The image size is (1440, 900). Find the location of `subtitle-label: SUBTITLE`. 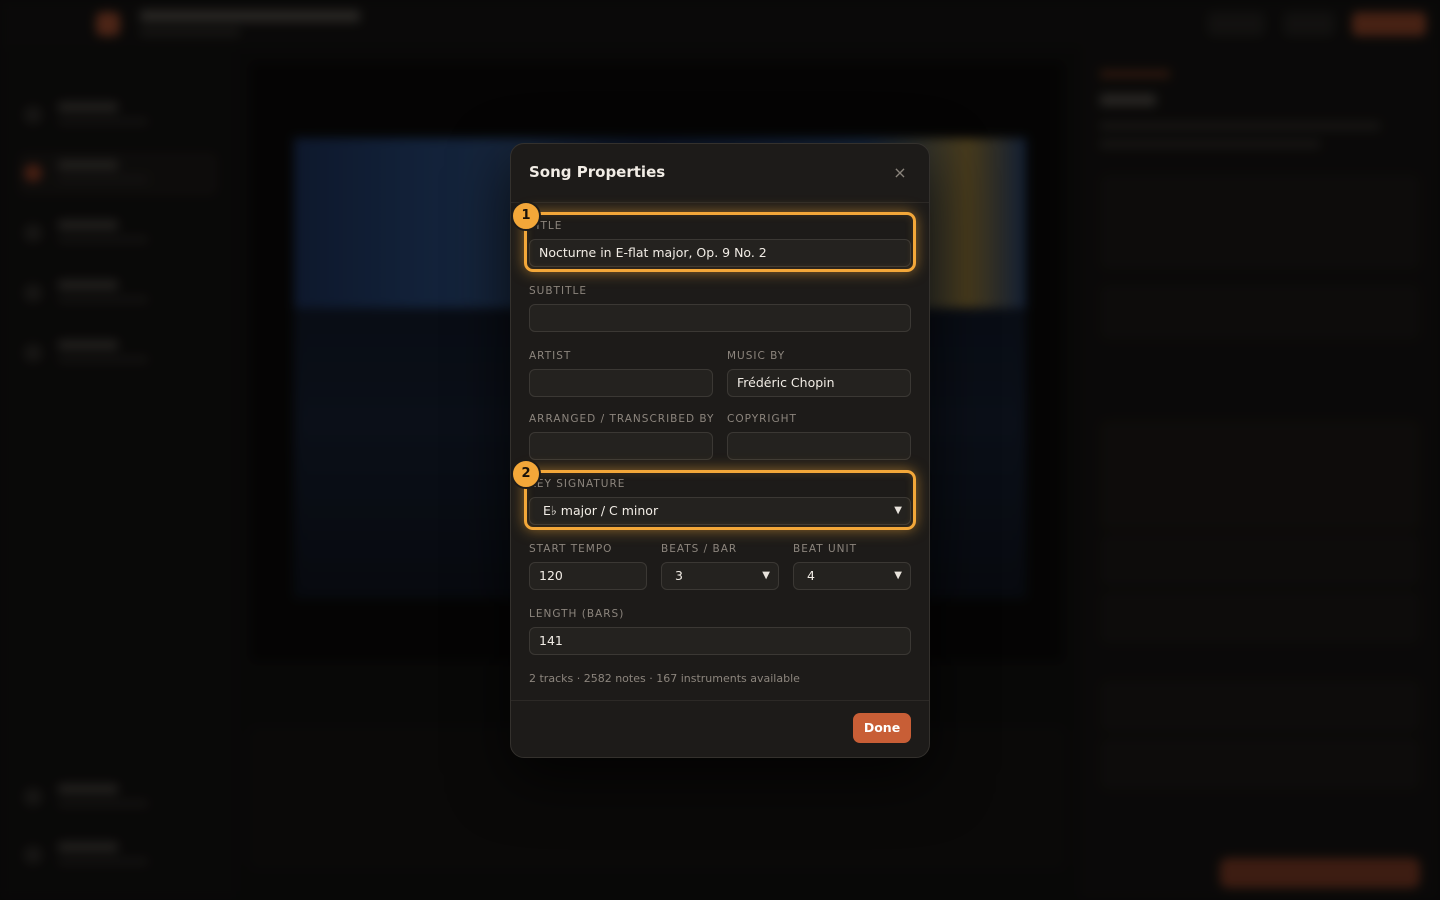

subtitle-label: SUBTITLE is located at coordinates (558, 291).